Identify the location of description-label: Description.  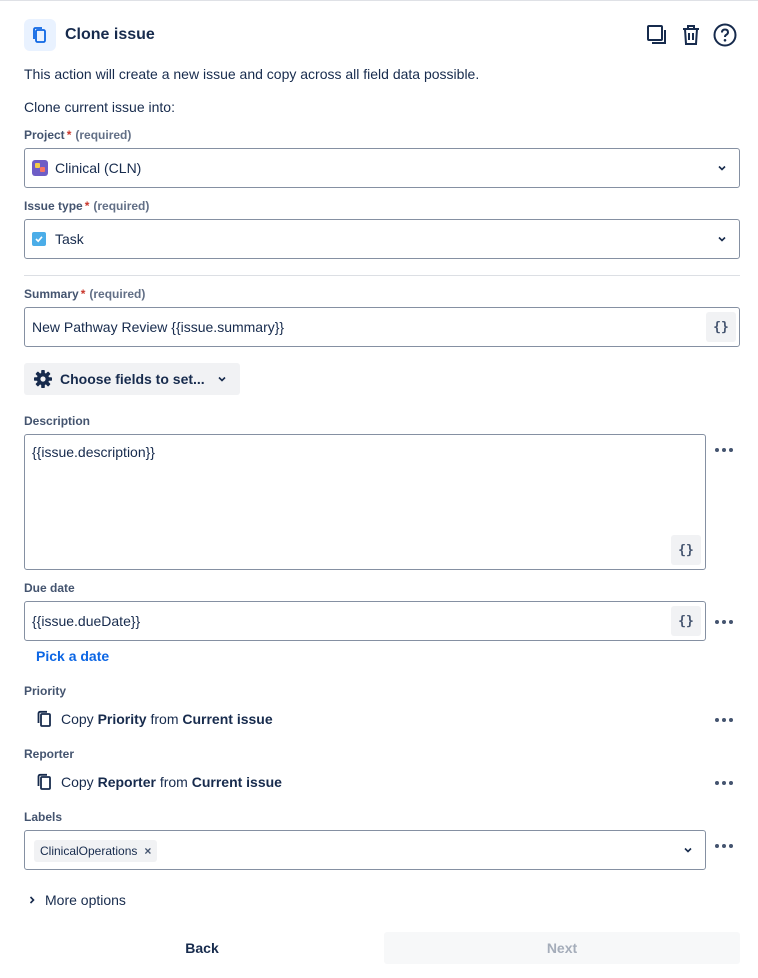
(57, 421).